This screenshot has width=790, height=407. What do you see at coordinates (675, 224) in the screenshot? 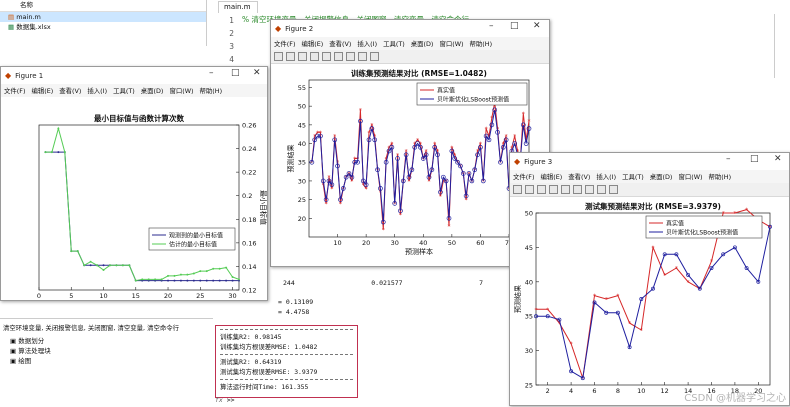
I see `legend-label: 真实值` at bounding box center [675, 224].